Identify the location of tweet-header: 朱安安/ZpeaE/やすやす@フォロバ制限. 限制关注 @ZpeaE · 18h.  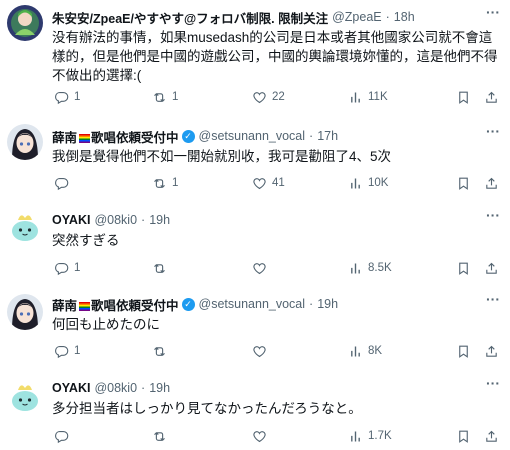
(277, 17).